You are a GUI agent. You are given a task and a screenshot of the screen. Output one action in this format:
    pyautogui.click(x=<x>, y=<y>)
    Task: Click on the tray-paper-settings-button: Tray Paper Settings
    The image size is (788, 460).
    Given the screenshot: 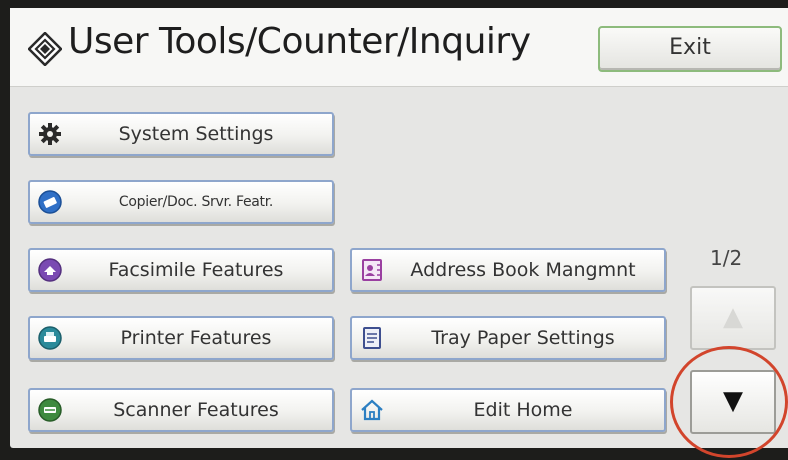 What is the action you would take?
    pyautogui.click(x=508, y=338)
    